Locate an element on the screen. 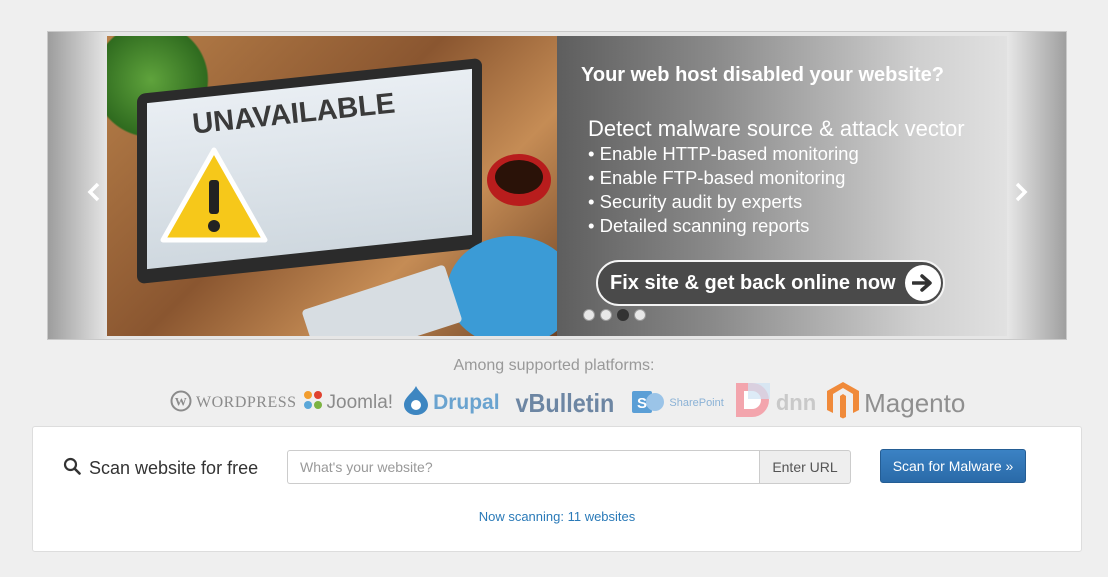  carousel-indicators is located at coordinates (614, 315).